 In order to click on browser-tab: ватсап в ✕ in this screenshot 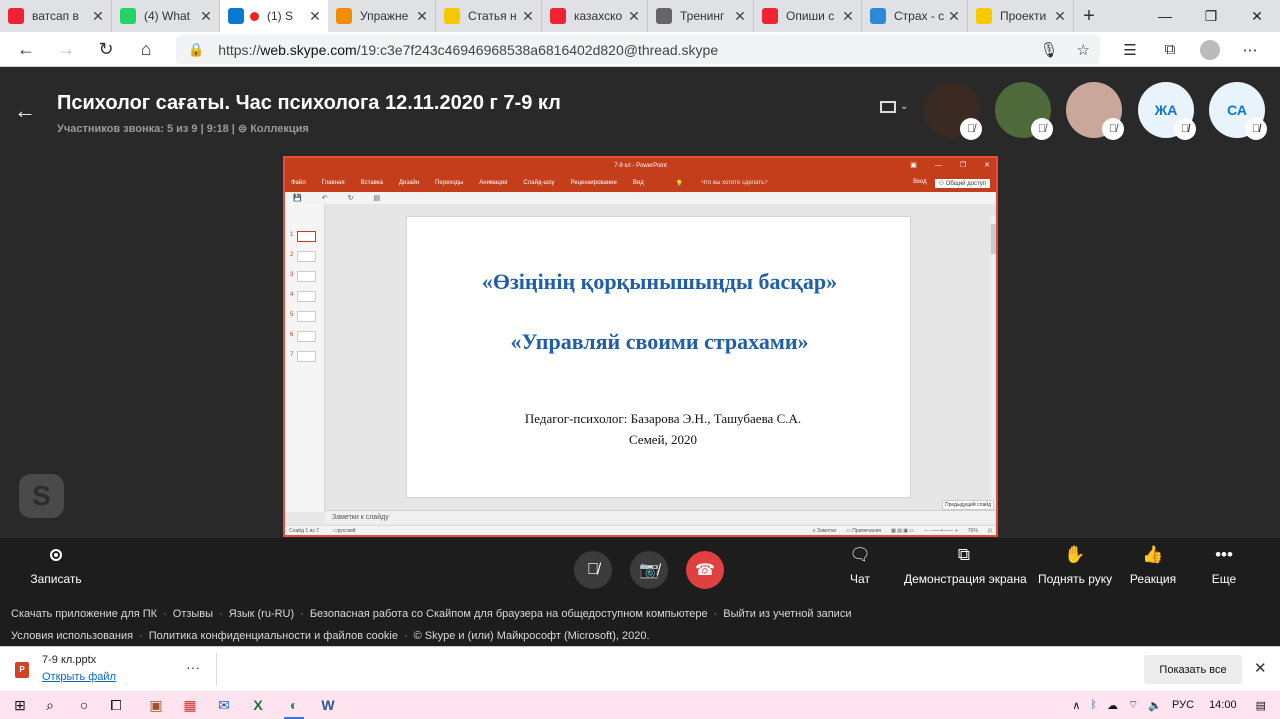, I will do `click(56, 16)`.